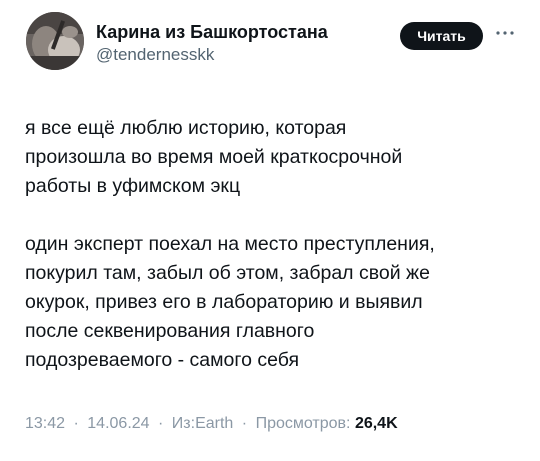  What do you see at coordinates (212, 55) in the screenshot?
I see `author-handle: @tendernesskk` at bounding box center [212, 55].